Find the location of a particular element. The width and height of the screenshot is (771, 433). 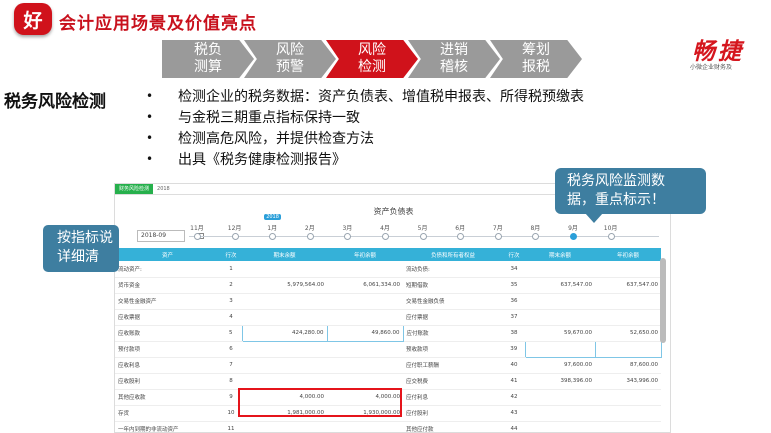

table-cell: 87,600.00 is located at coordinates (628, 365).